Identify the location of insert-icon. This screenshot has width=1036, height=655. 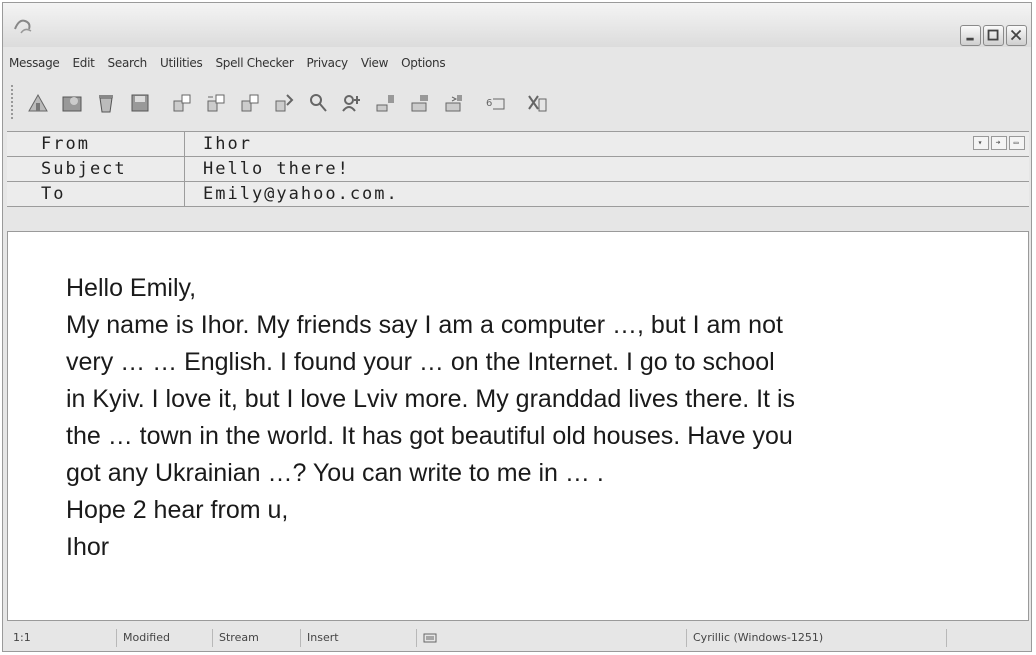
(284, 103).